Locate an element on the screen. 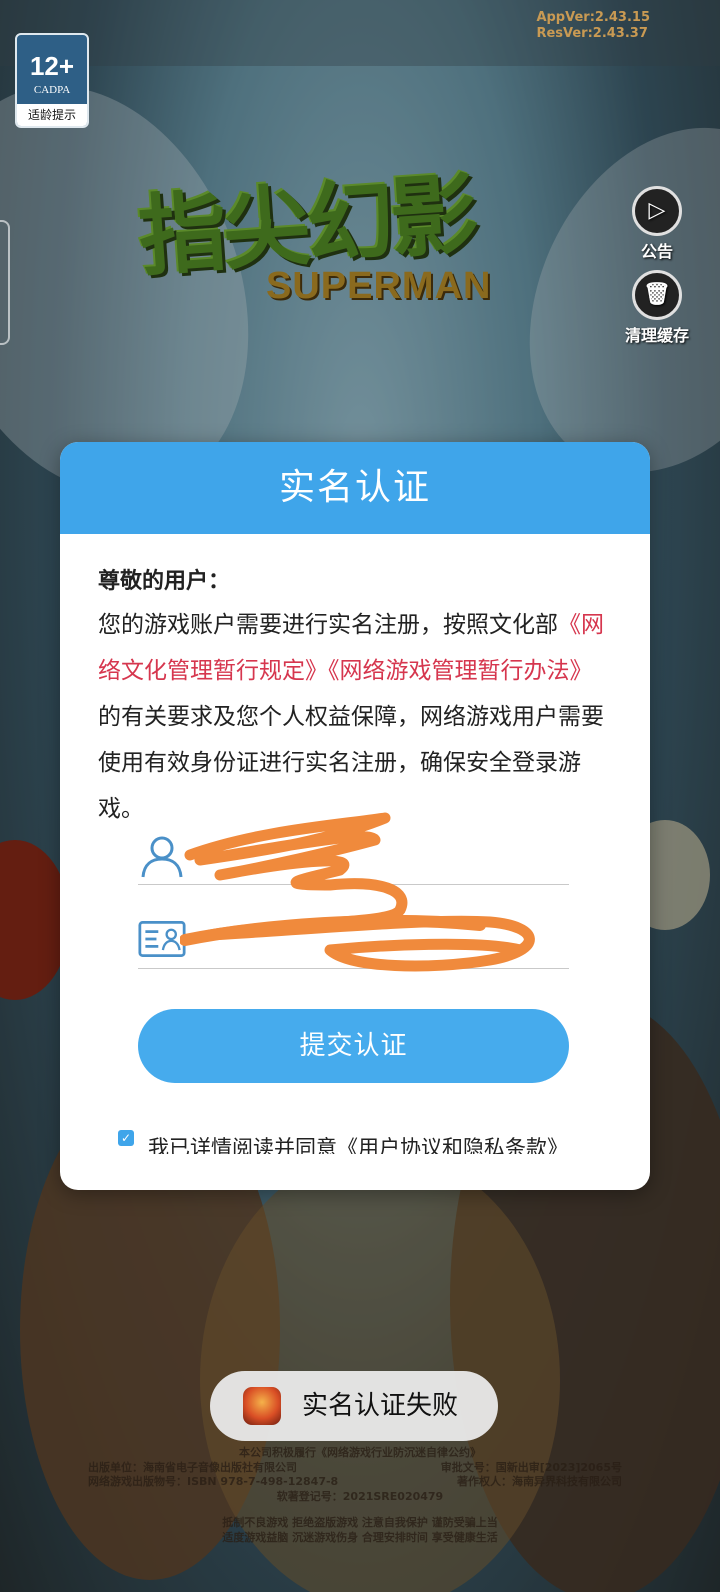 Image resolution: width=720 pixels, height=1592 pixels. megaphone-icon: ▷ is located at coordinates (657, 211).